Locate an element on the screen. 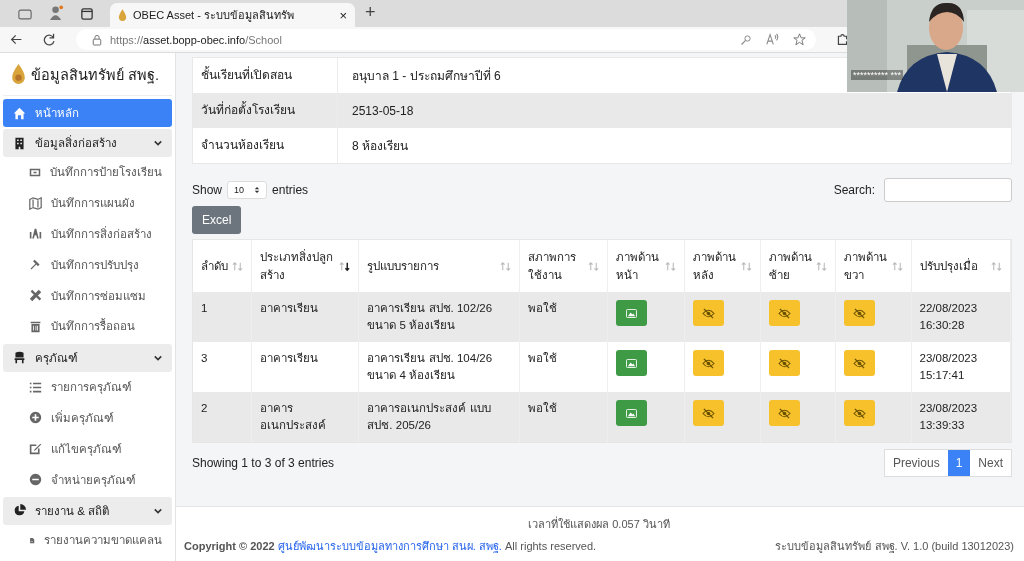  home-icon is located at coordinates (19, 113).